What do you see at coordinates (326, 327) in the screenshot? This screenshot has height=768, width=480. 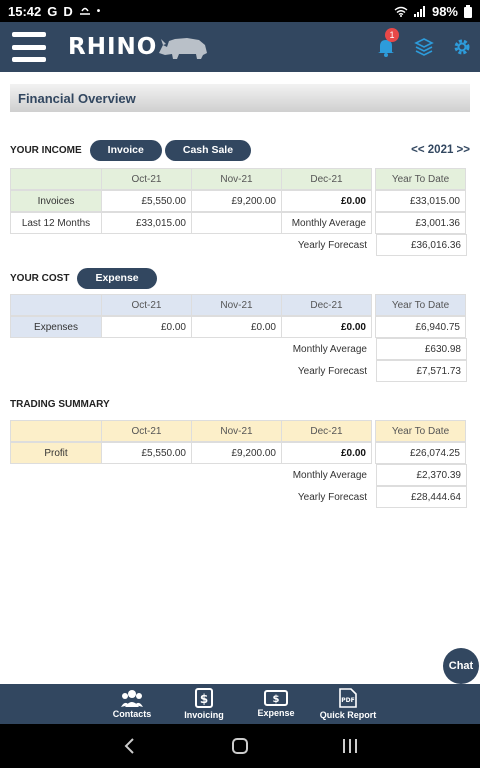 I see `cost-value-current: £0.00` at bounding box center [326, 327].